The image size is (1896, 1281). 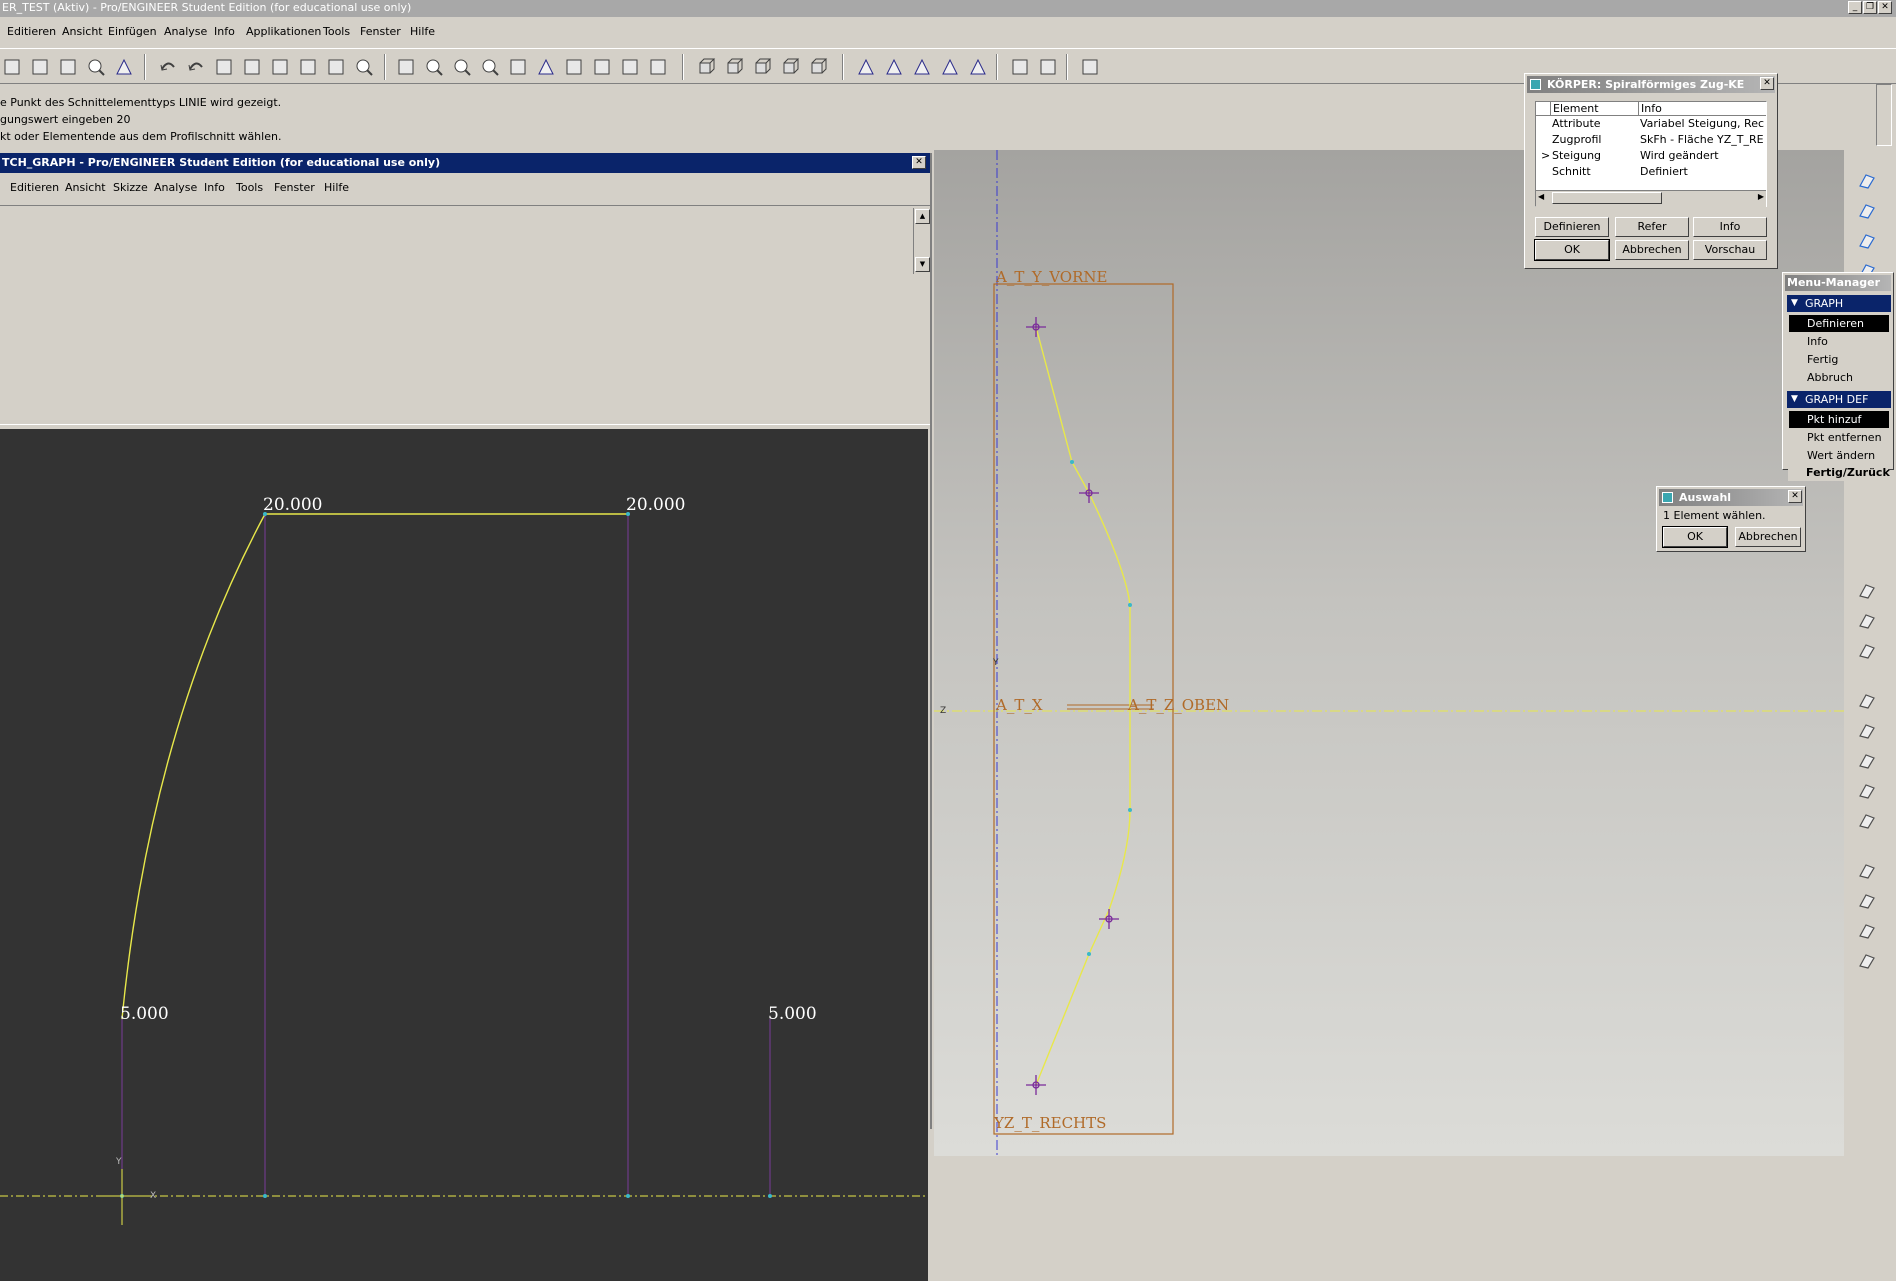 I want to click on menu-item-pkt-hinzuf: Pkt hinzuf, so click(x=1839, y=419).